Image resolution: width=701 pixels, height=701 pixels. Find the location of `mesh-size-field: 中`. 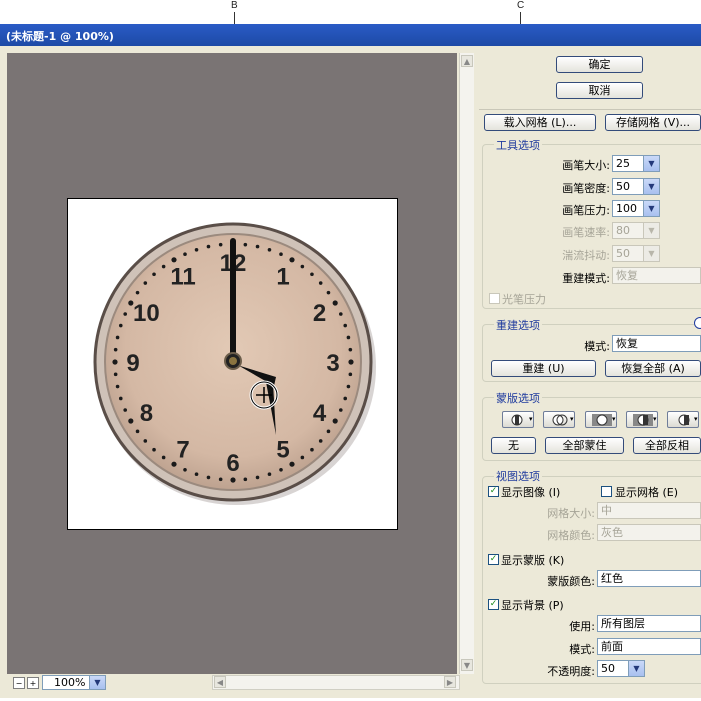

mesh-size-field: 中 is located at coordinates (649, 510).